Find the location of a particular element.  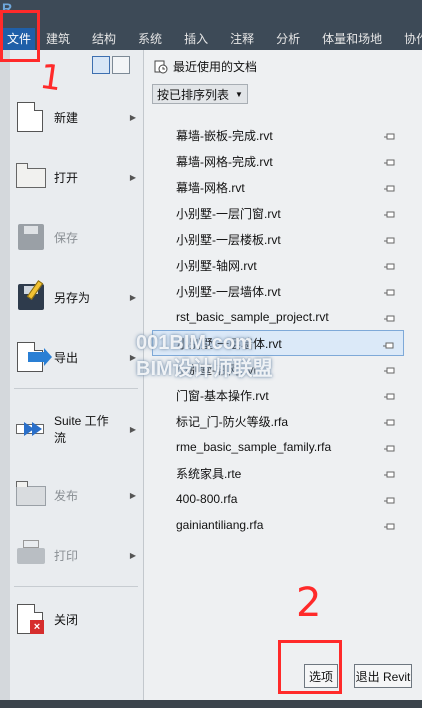

ribbon-tabs: 文件 建筑 结构 系统 插入 注释 分析 体量和场地 协作 is located at coordinates (211, 39).